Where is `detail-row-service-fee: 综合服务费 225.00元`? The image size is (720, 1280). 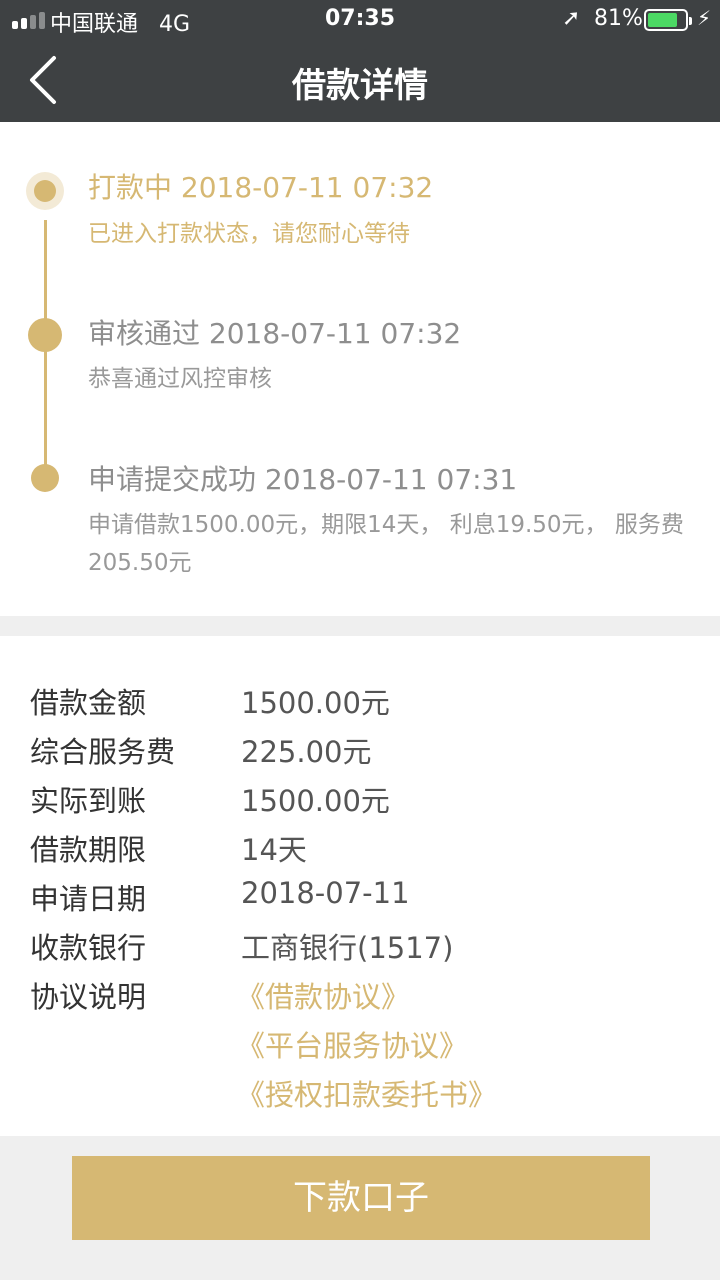
detail-row-service-fee: 综合服务费 225.00元 is located at coordinates (360, 753).